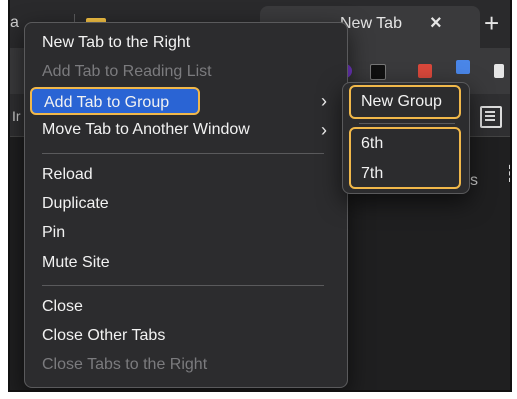 This screenshot has width=517, height=399. What do you see at coordinates (401, 102) in the screenshot?
I see `submenu-item-new-group: New Group` at bounding box center [401, 102].